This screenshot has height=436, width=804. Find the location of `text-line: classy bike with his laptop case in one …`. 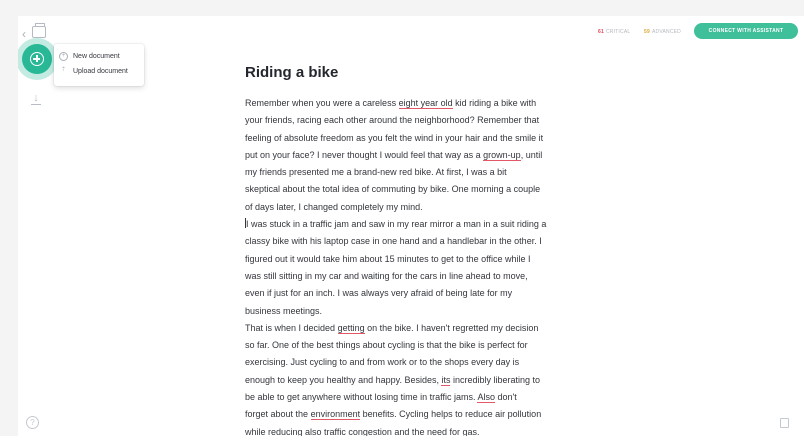

text-line: classy bike with his laptop case in one … is located at coordinates (415, 241).